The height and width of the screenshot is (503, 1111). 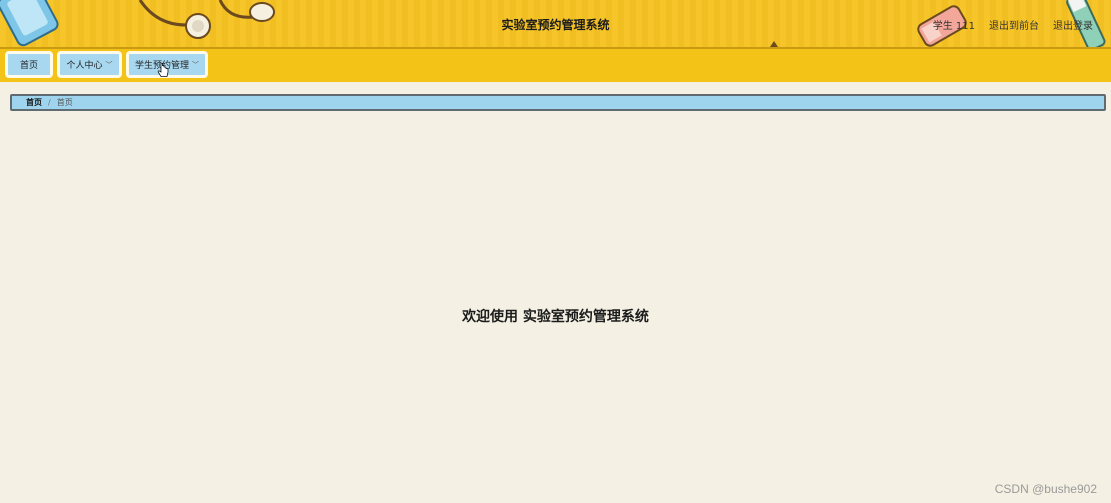 What do you see at coordinates (163, 70) in the screenshot?
I see `hand-cursor-icon` at bounding box center [163, 70].